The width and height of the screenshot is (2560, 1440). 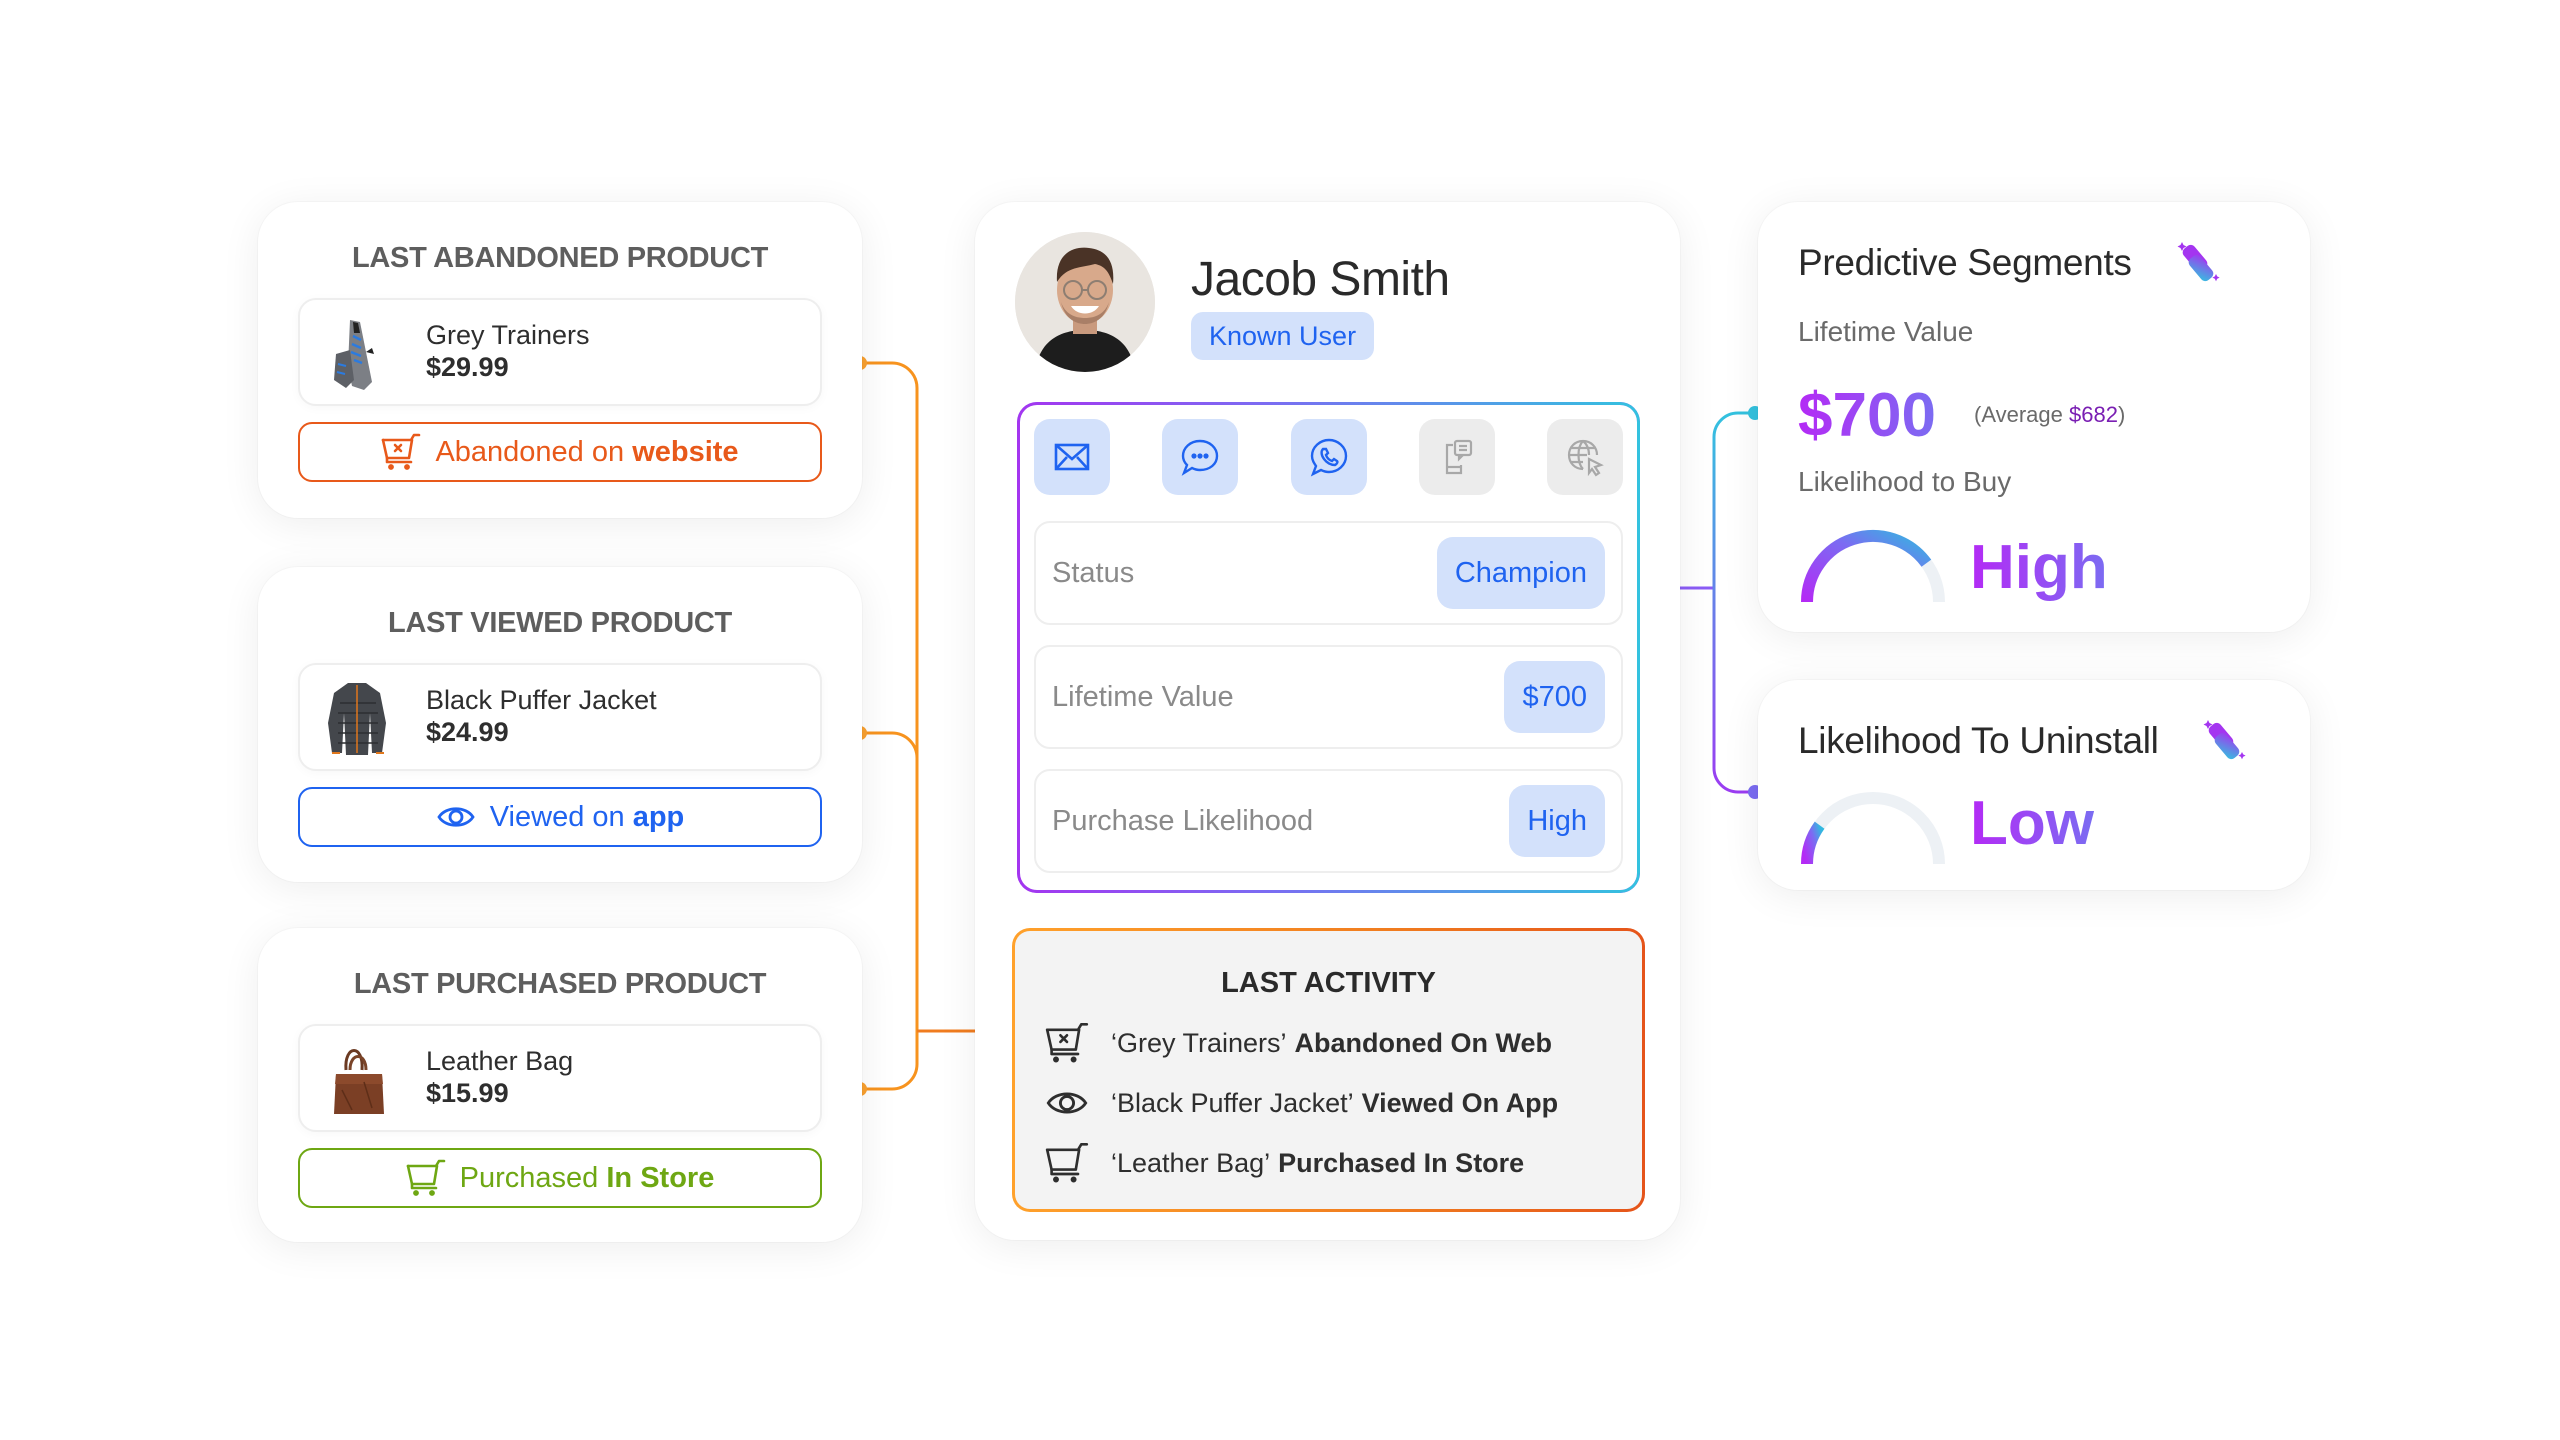 What do you see at coordinates (1333, 1103) in the screenshot?
I see `activity-item: ‘Black Puffer Jacket’ Viewed On App` at bounding box center [1333, 1103].